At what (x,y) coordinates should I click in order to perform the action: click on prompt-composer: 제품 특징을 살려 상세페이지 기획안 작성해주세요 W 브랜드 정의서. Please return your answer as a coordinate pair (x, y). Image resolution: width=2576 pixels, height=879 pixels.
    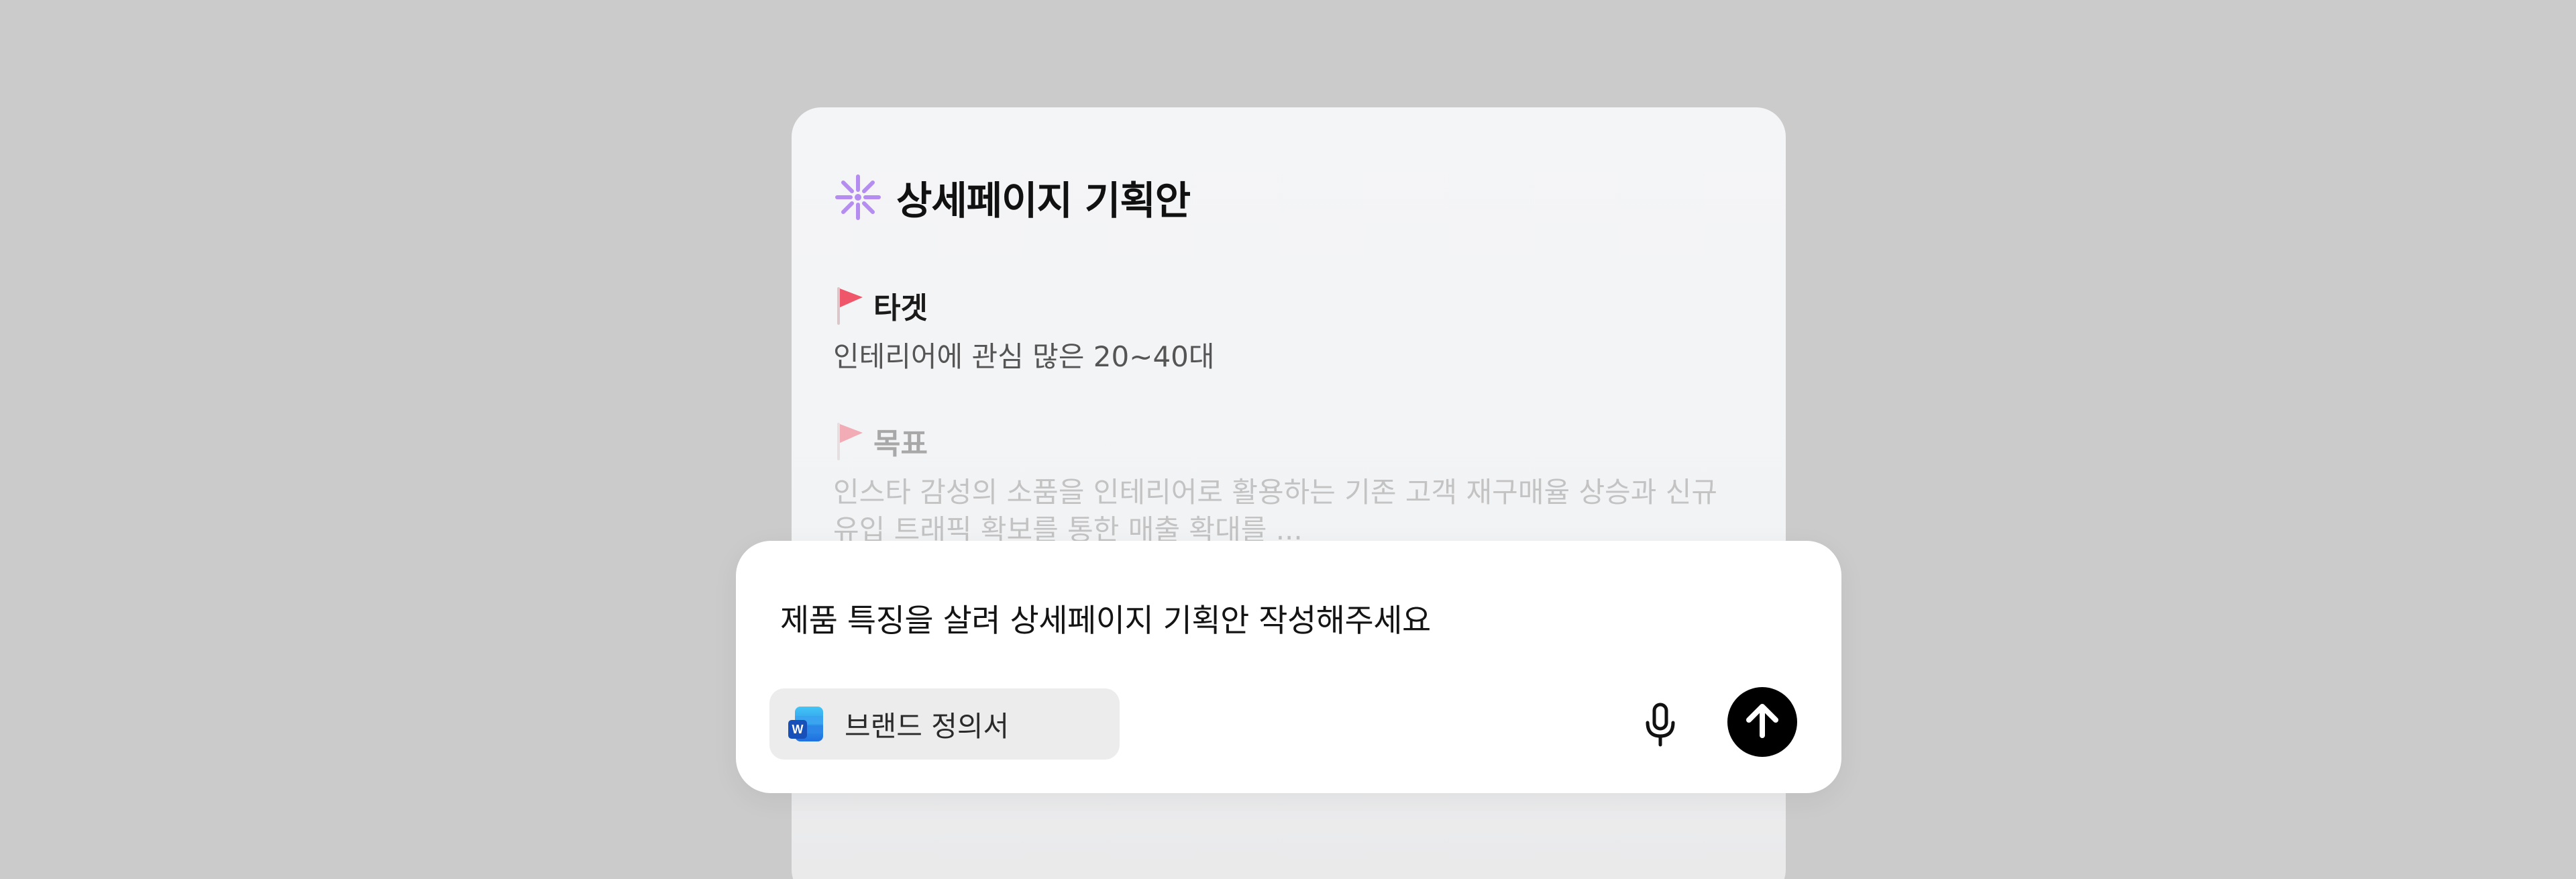
    Looking at the image, I should click on (1288, 667).